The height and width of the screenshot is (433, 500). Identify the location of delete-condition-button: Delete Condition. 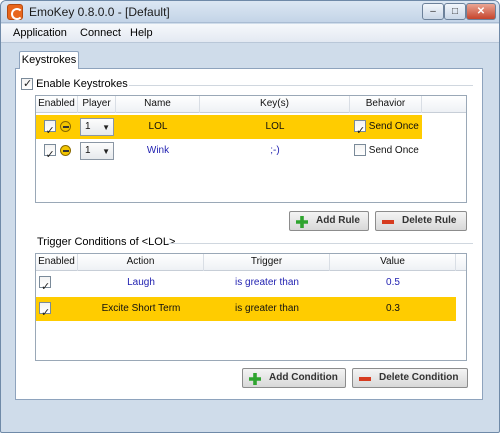
(410, 378).